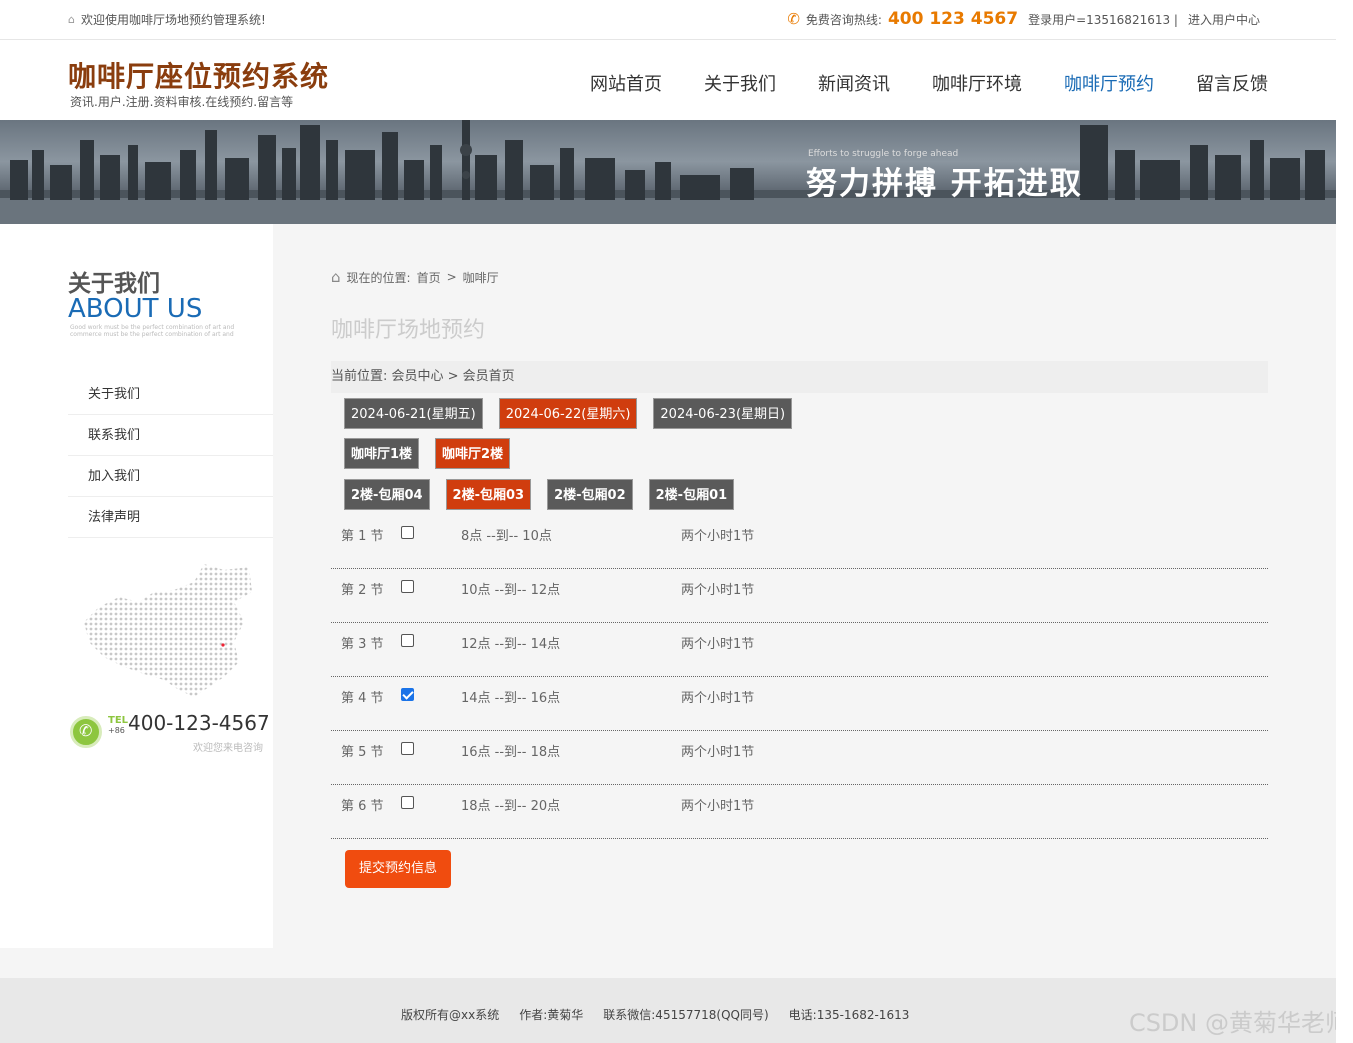 The image size is (1353, 1043). I want to click on date-button: 2024-06-22(星期六), so click(568, 413).